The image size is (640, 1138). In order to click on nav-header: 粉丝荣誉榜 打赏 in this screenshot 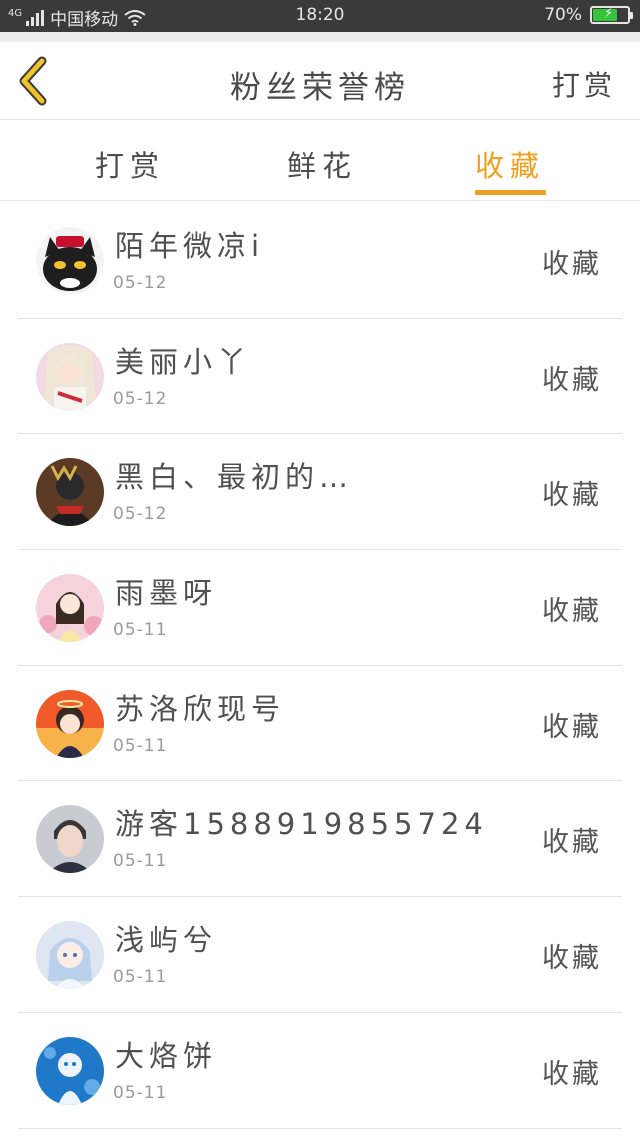, I will do `click(320, 81)`.